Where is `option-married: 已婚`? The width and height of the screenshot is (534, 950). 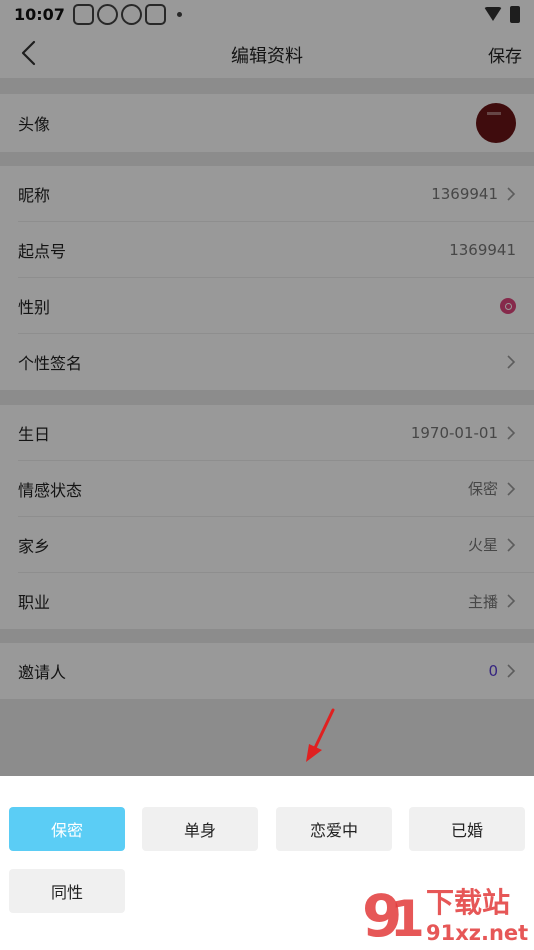
option-married: 已婚 is located at coordinates (467, 829).